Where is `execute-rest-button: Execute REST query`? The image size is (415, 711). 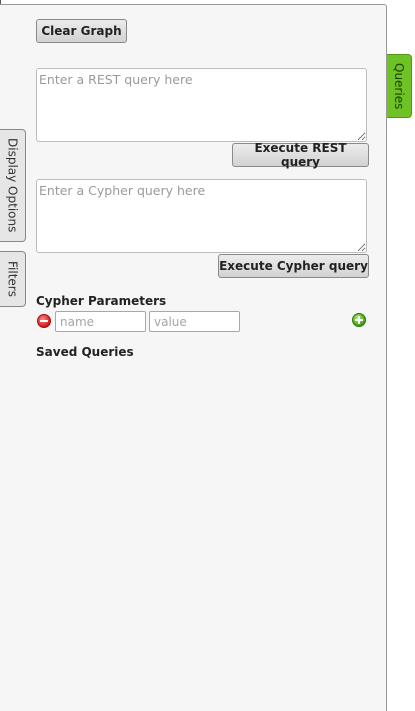
execute-rest-button: Execute REST query is located at coordinates (300, 155).